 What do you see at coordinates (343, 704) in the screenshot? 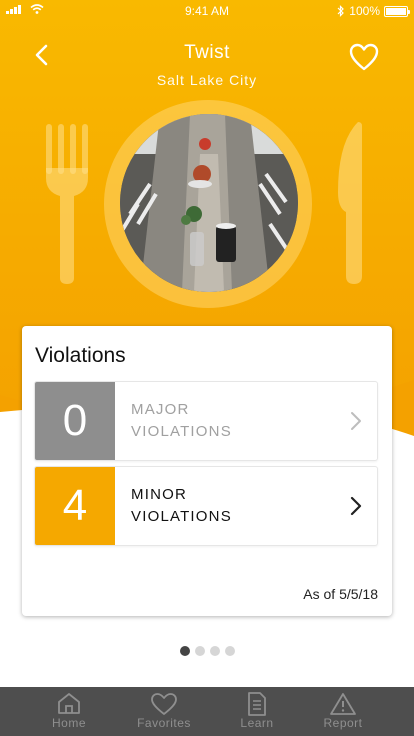
I see `warning-icon` at bounding box center [343, 704].